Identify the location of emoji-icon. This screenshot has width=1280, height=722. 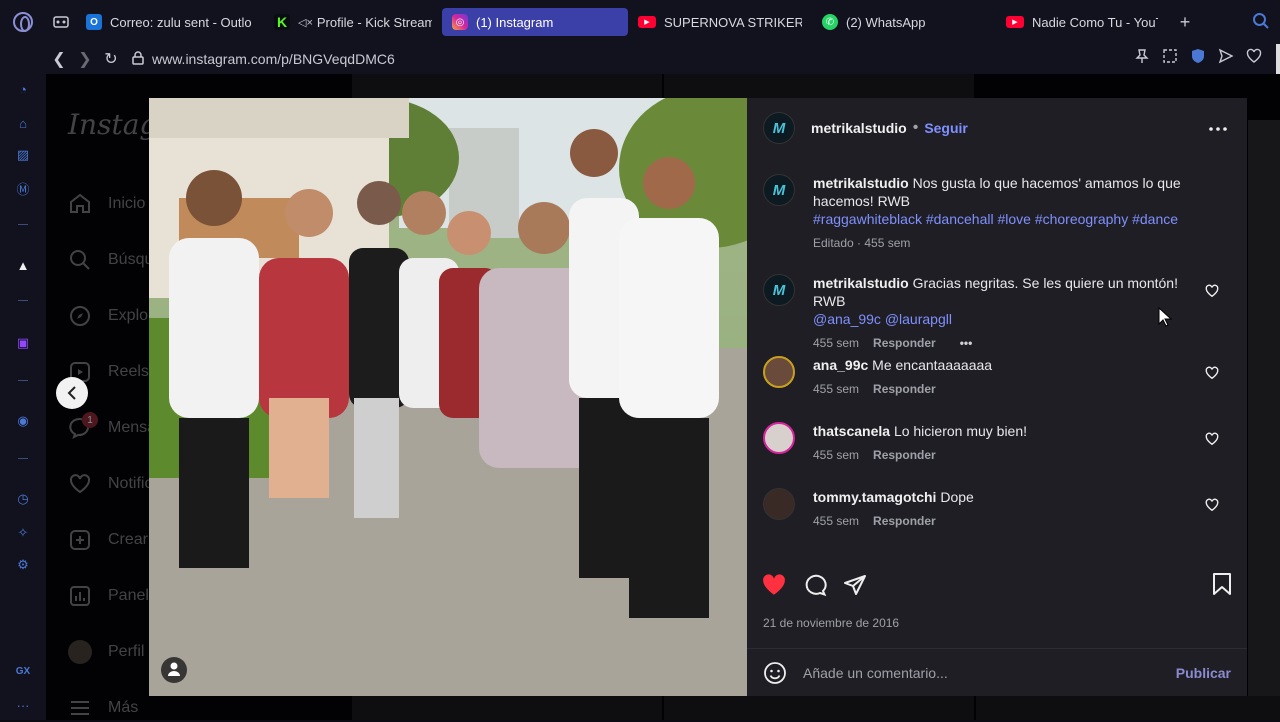
(775, 673).